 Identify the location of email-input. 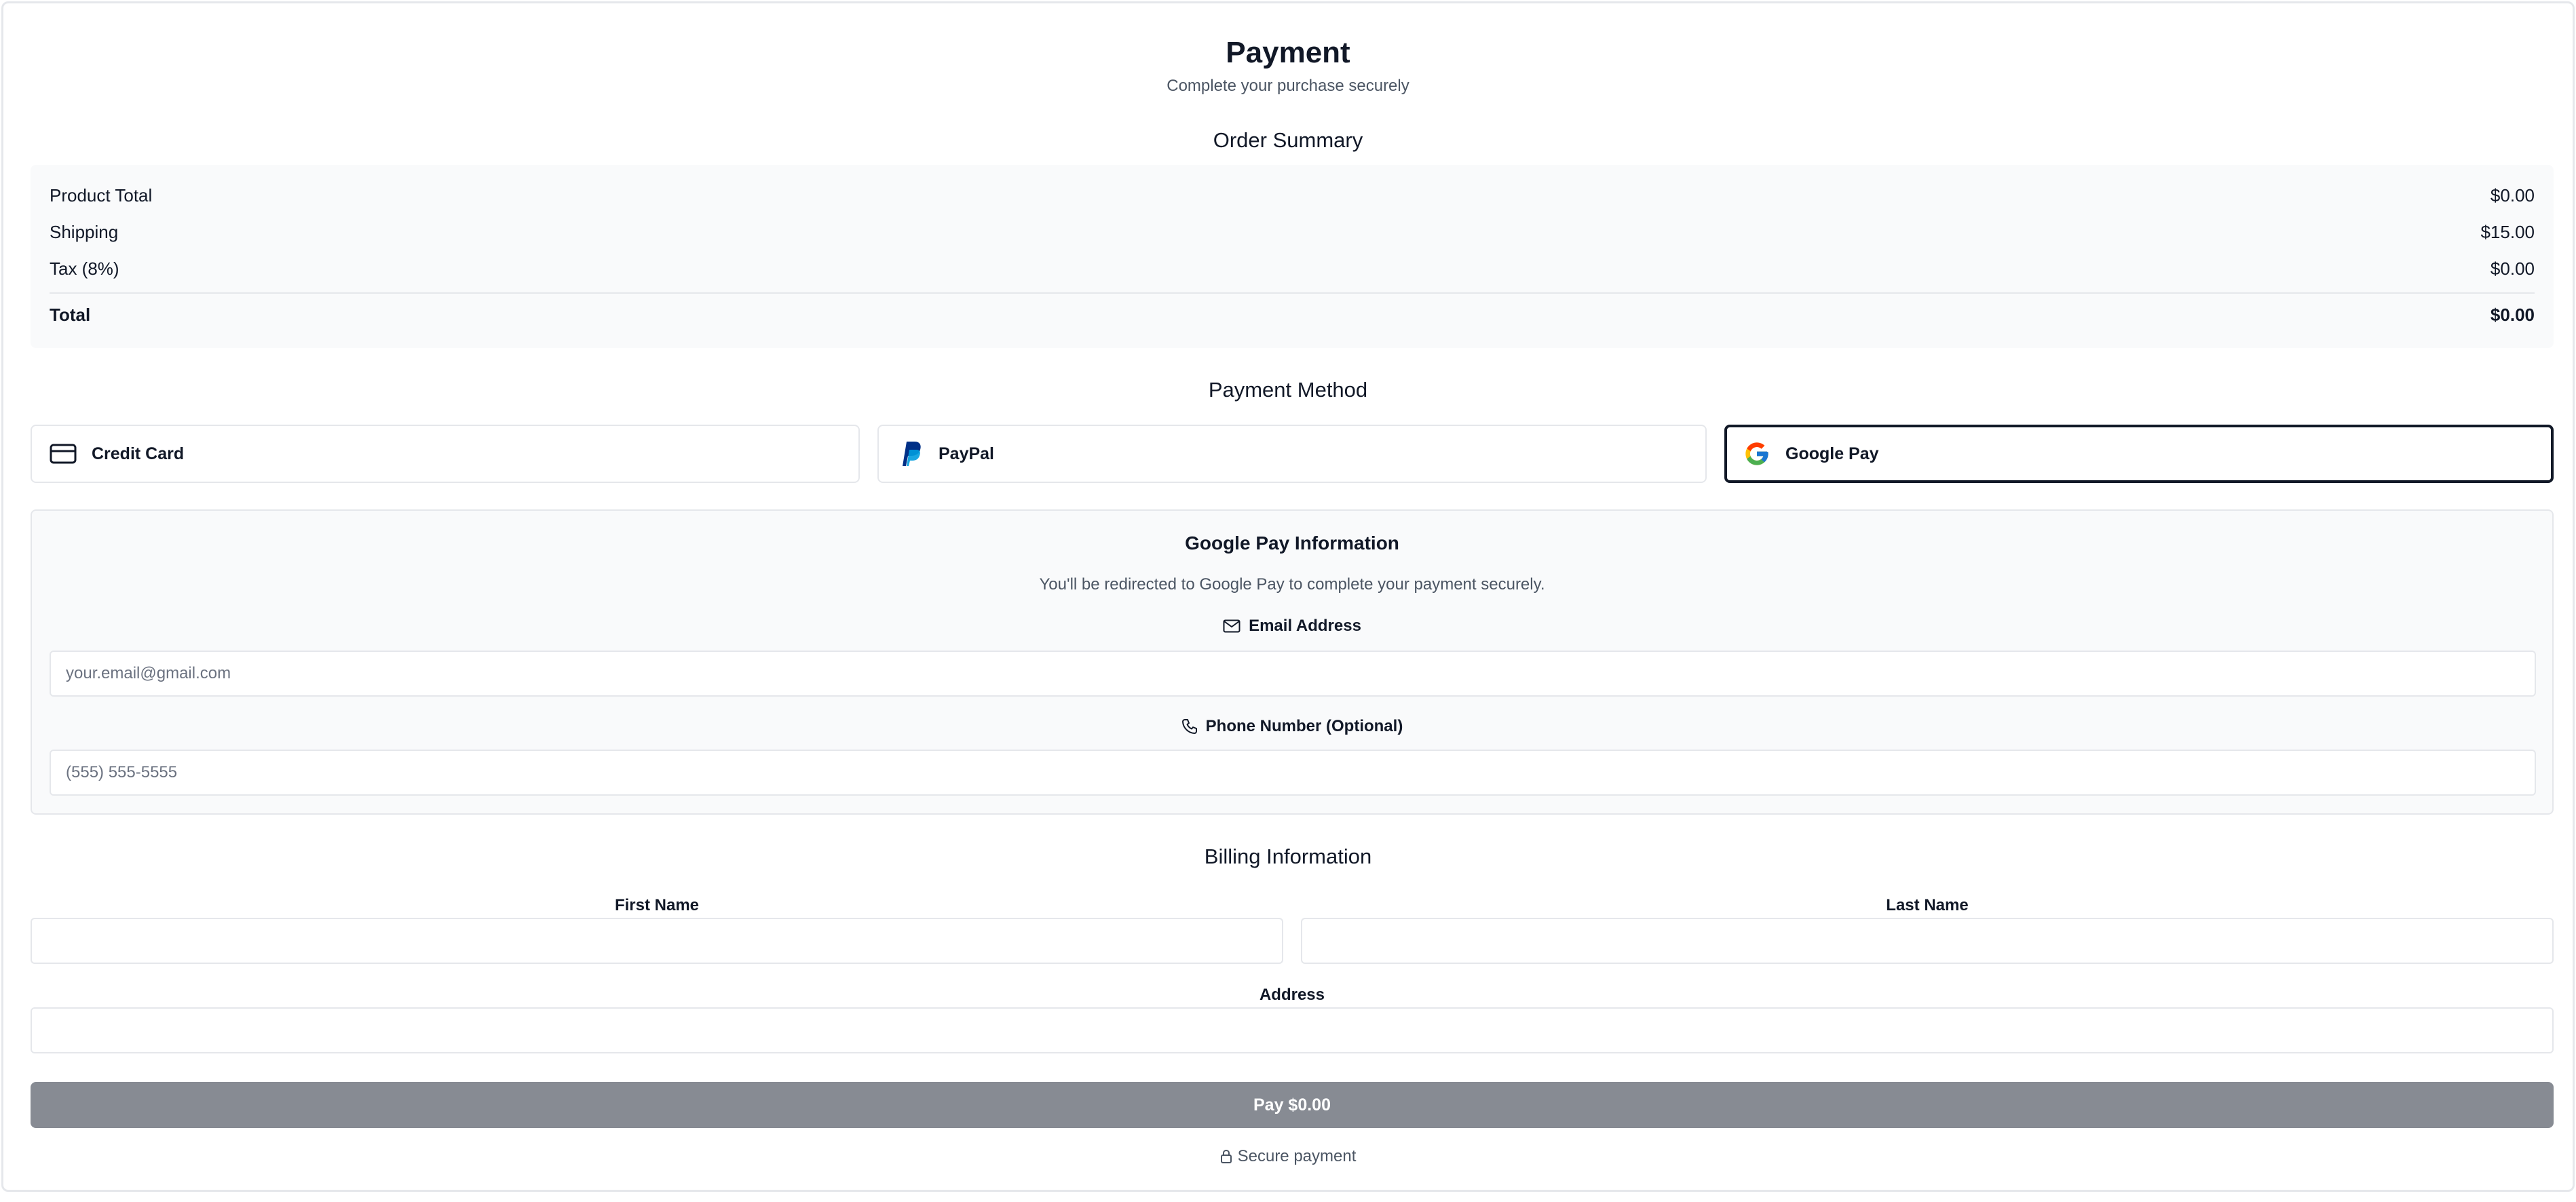
(1293, 674).